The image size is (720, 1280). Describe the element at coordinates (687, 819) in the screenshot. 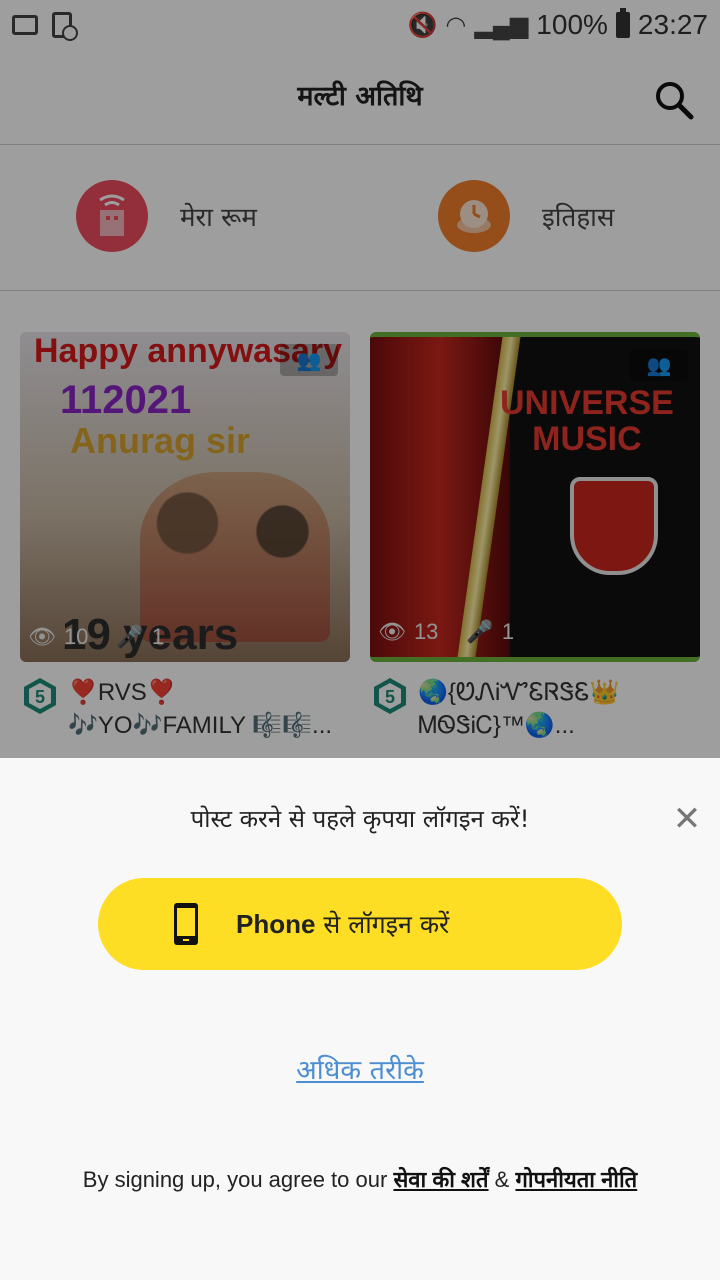

I see `close-icon: ✕` at that location.